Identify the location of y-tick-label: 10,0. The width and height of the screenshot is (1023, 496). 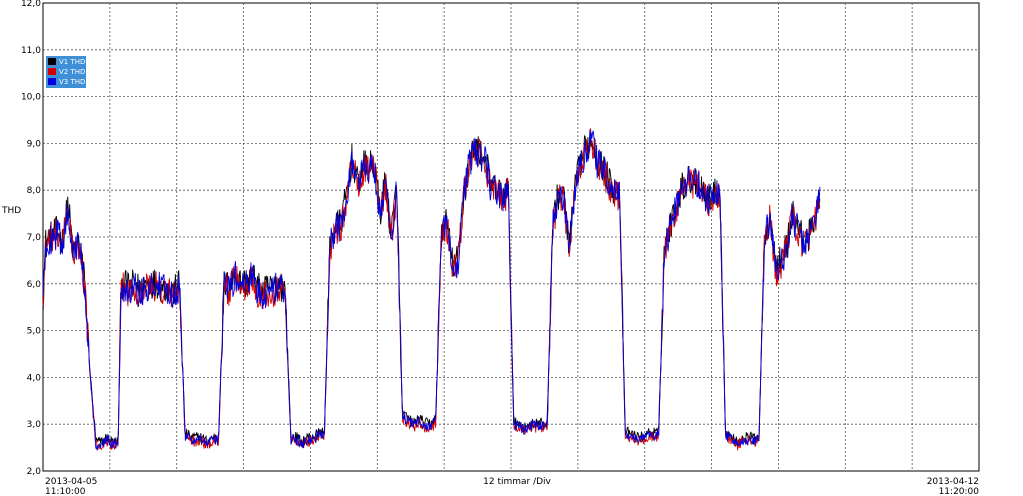
(31, 98).